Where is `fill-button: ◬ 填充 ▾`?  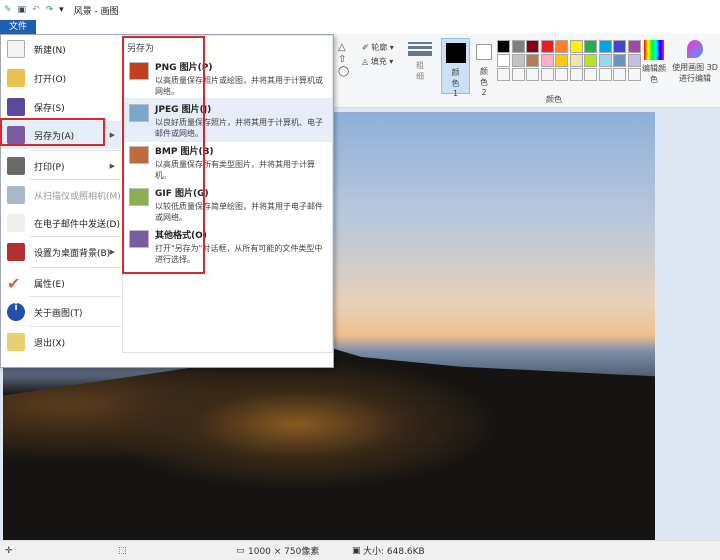 fill-button: ◬ 填充 ▾ is located at coordinates (377, 61).